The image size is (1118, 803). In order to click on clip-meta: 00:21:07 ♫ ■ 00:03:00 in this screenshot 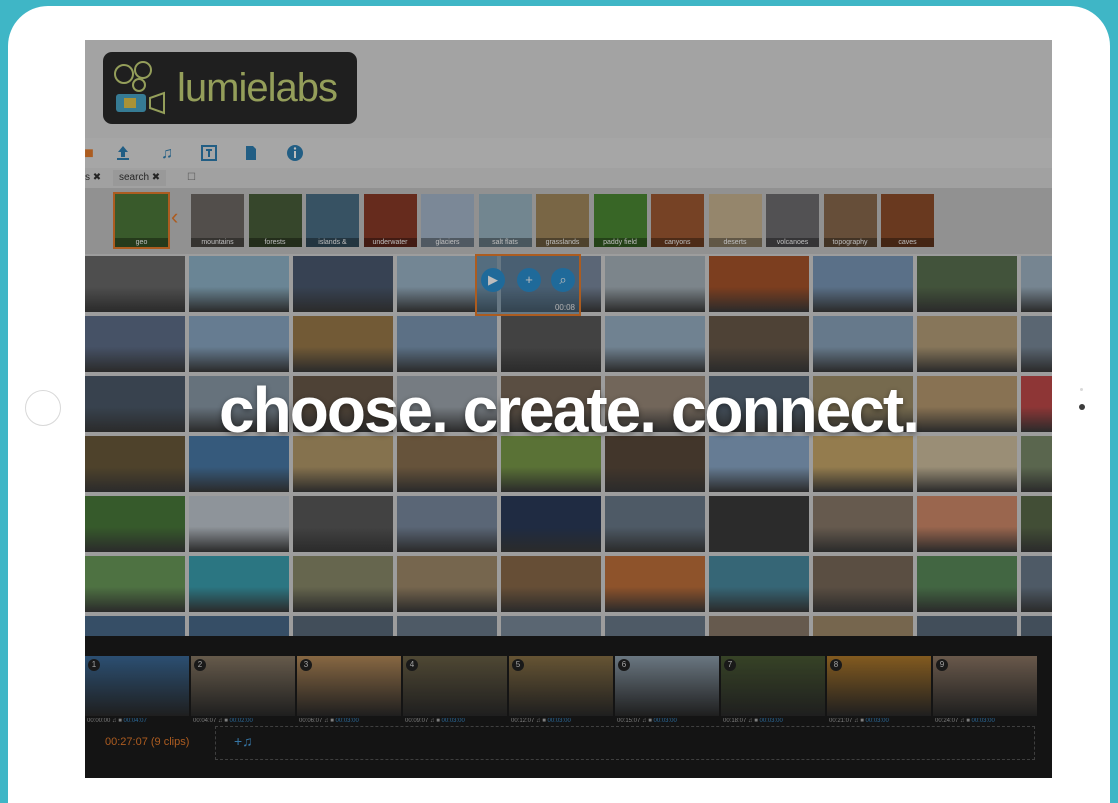, I will do `click(881, 721)`.